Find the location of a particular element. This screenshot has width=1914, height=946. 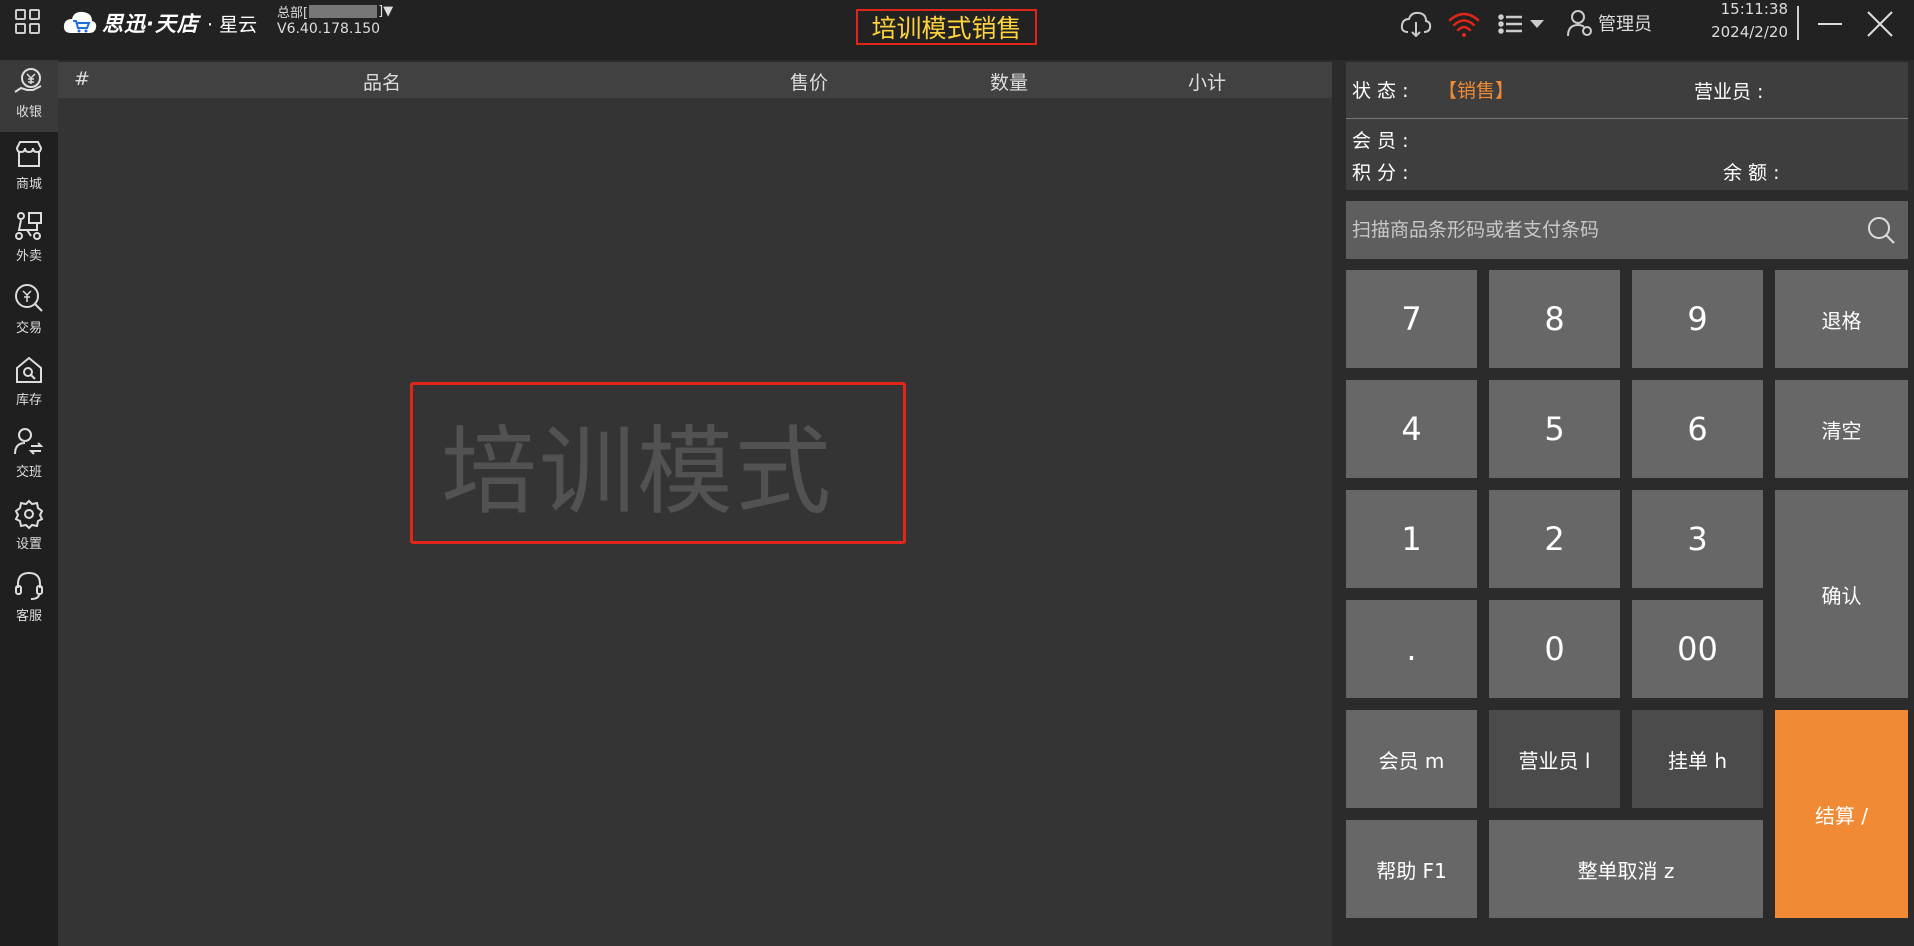

info-divider is located at coordinates (1627, 118).